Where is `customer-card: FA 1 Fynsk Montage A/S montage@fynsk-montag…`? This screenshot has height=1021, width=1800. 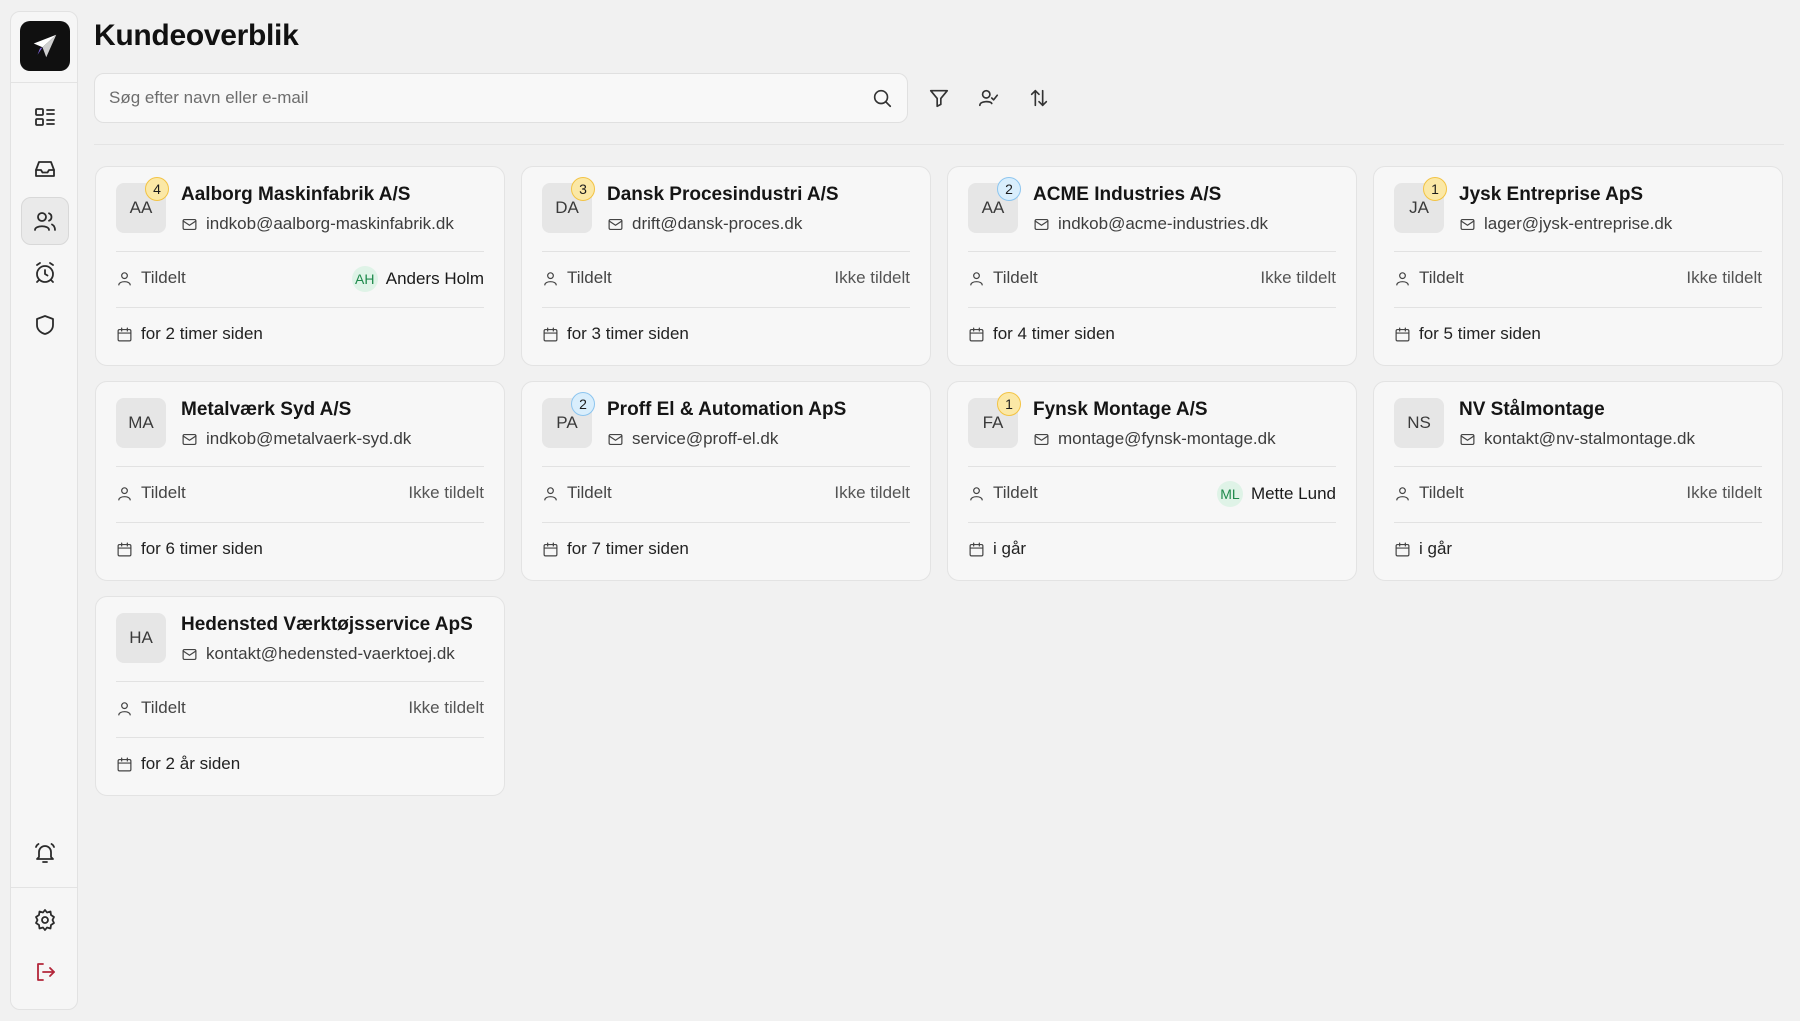
customer-card: FA 1 Fynsk Montage A/S montage@fynsk-montag… is located at coordinates (1152, 481).